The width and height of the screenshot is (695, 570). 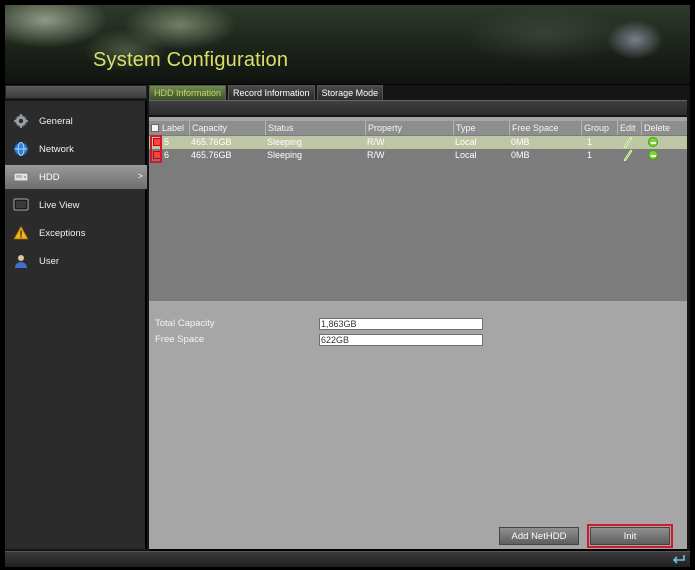 What do you see at coordinates (76, 261) in the screenshot?
I see `sidebar-item-user: User` at bounding box center [76, 261].